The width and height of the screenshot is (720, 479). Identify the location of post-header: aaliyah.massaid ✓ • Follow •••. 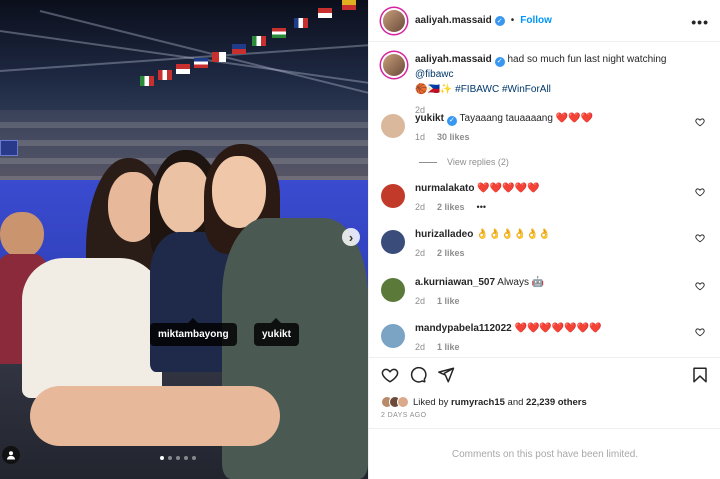
(544, 21).